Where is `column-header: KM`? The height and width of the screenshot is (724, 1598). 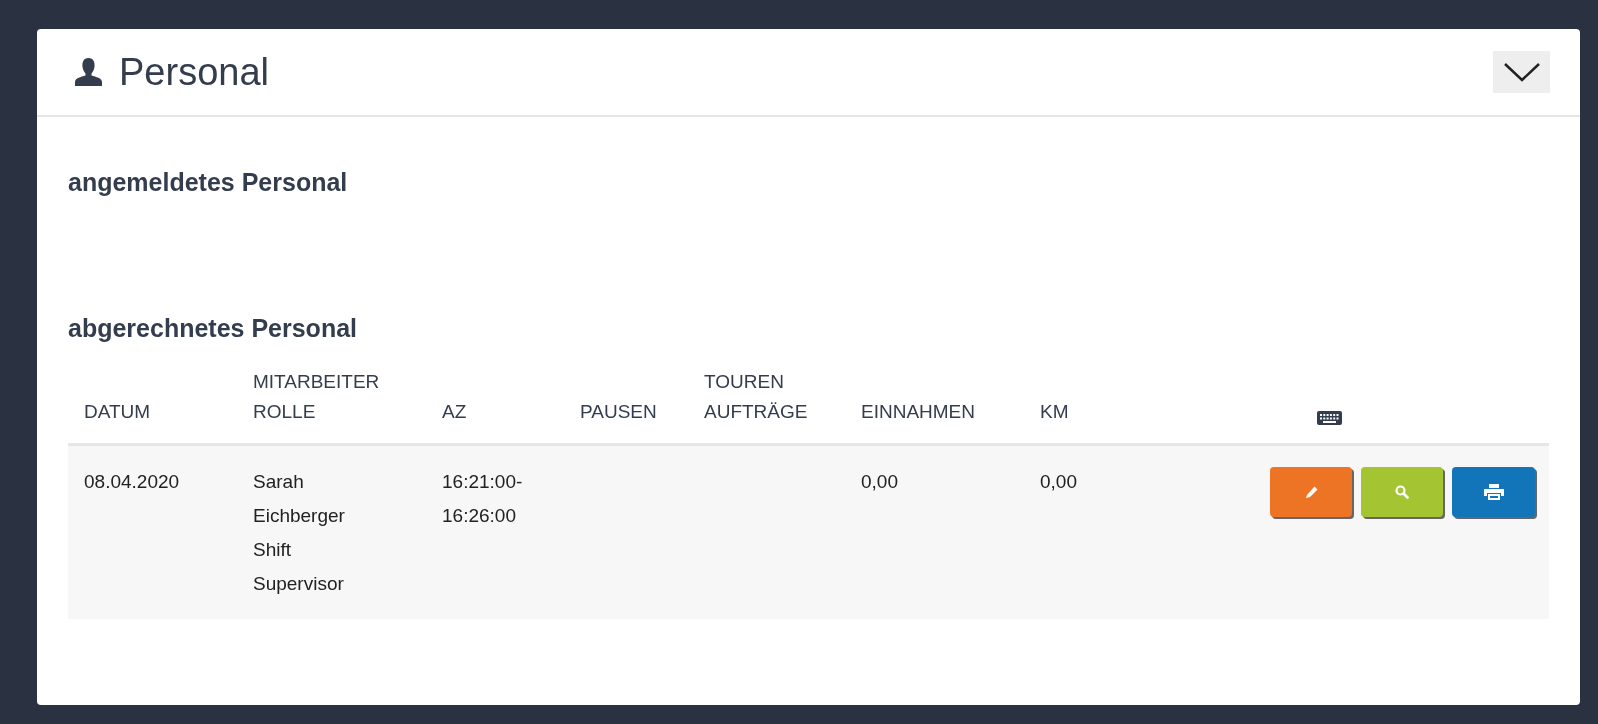 column-header: KM is located at coordinates (1055, 412).